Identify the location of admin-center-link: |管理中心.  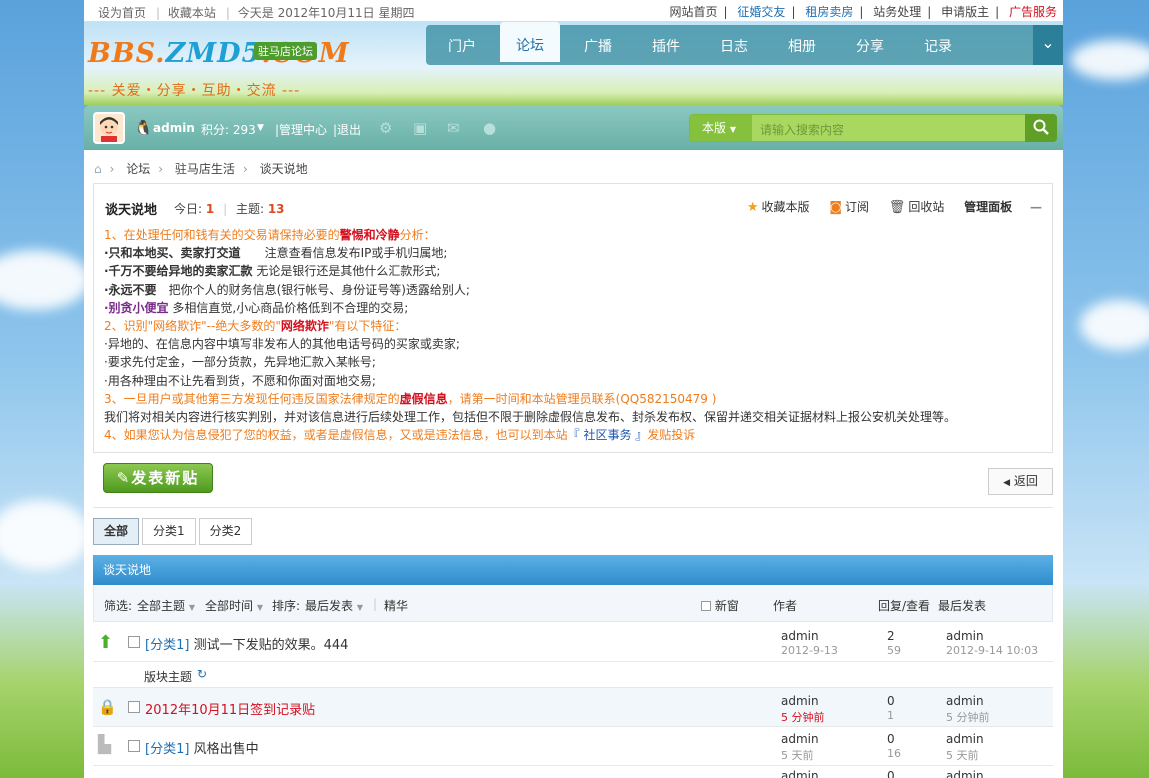
(301, 129).